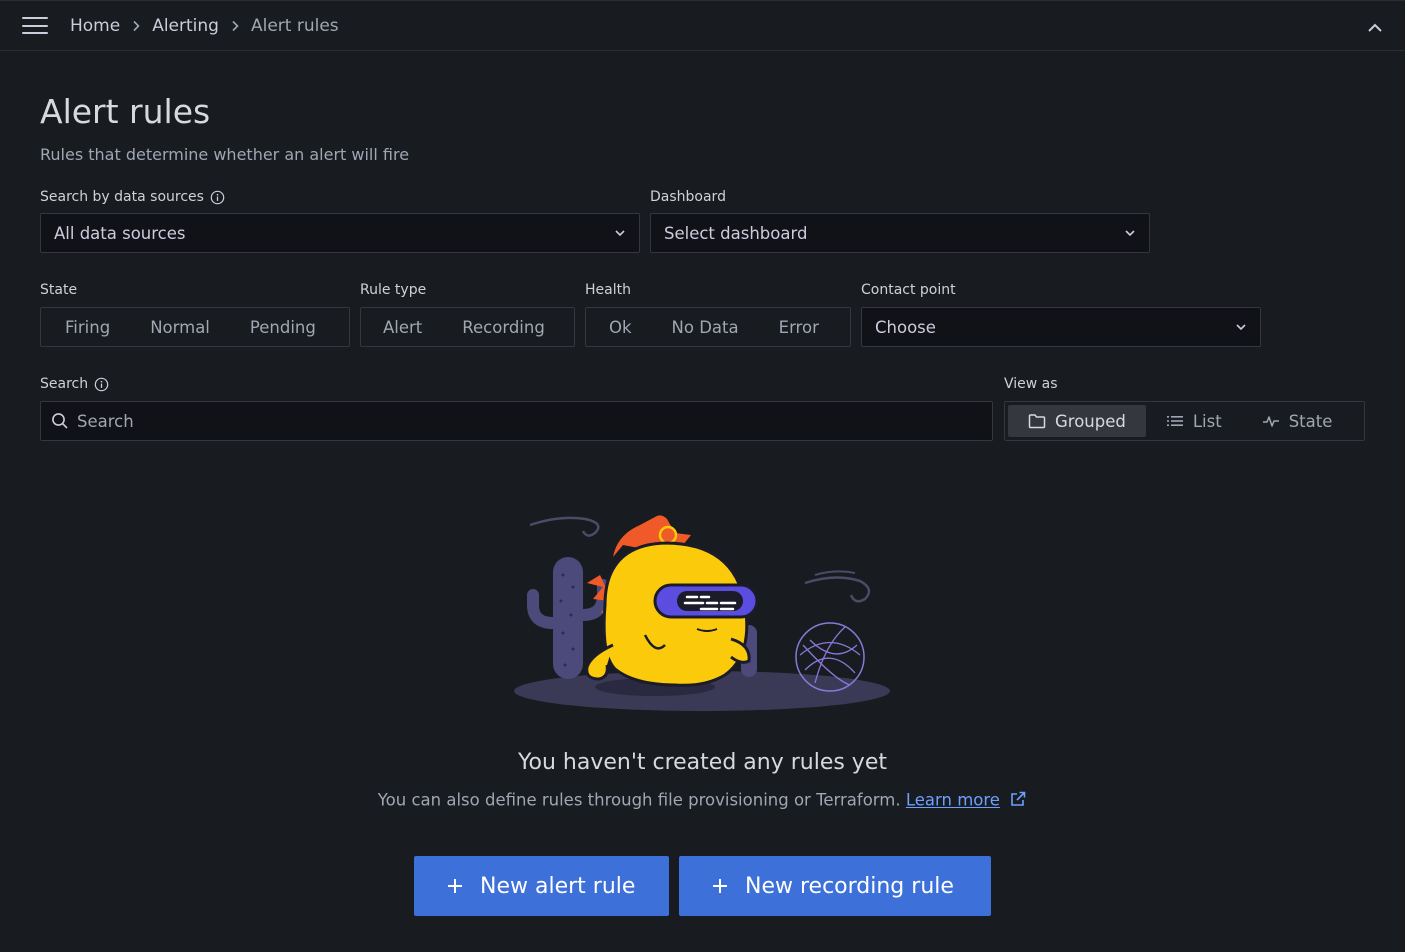  I want to click on view-as-toggle: Grouped List State, so click(1184, 421).